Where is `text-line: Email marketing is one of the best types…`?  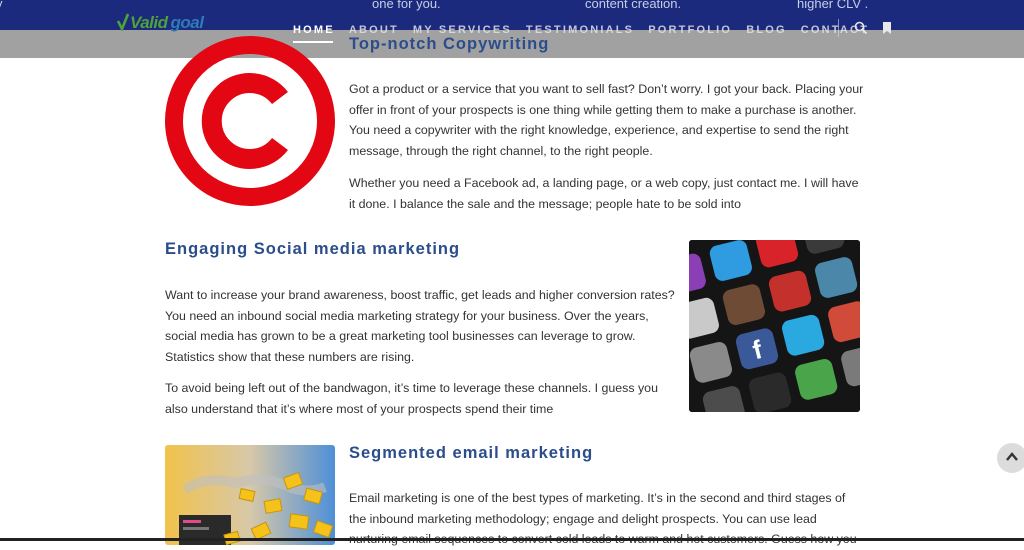 text-line: Email marketing is one of the best types… is located at coordinates (597, 498).